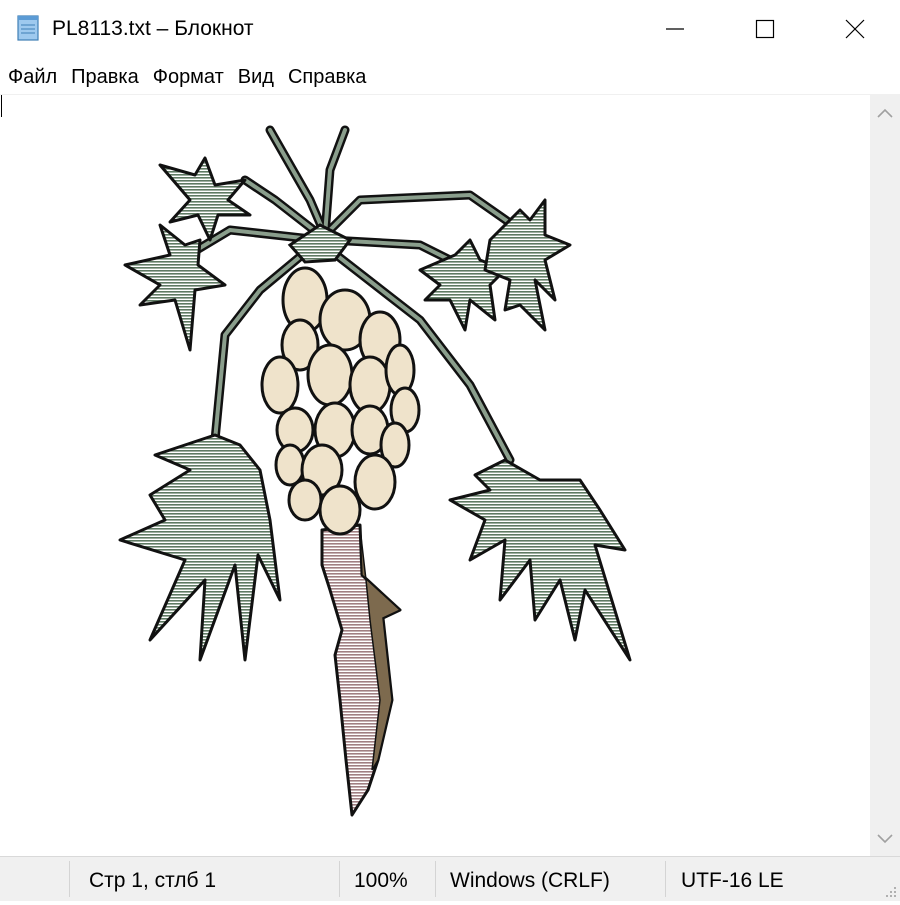  I want to click on scroll-down-button, so click(885, 839).